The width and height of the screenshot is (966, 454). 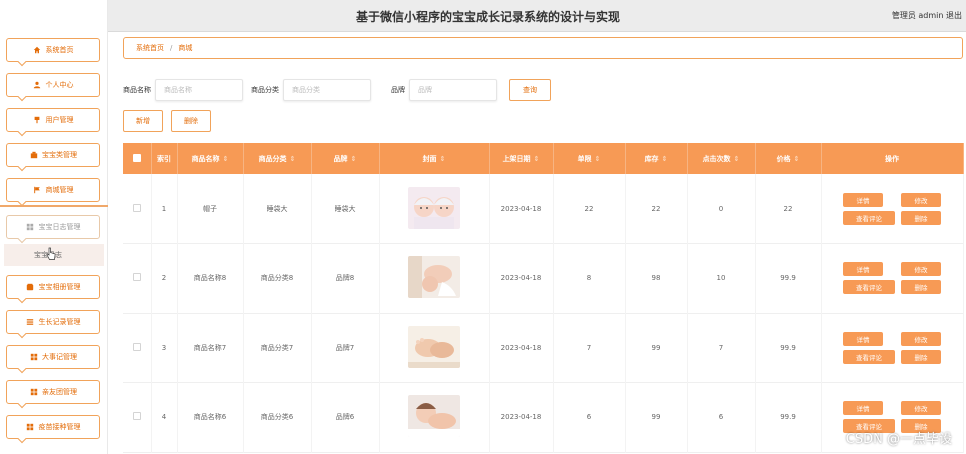 What do you see at coordinates (277, 158) in the screenshot?
I see `column-header: 商品分类 ⇕` at bounding box center [277, 158].